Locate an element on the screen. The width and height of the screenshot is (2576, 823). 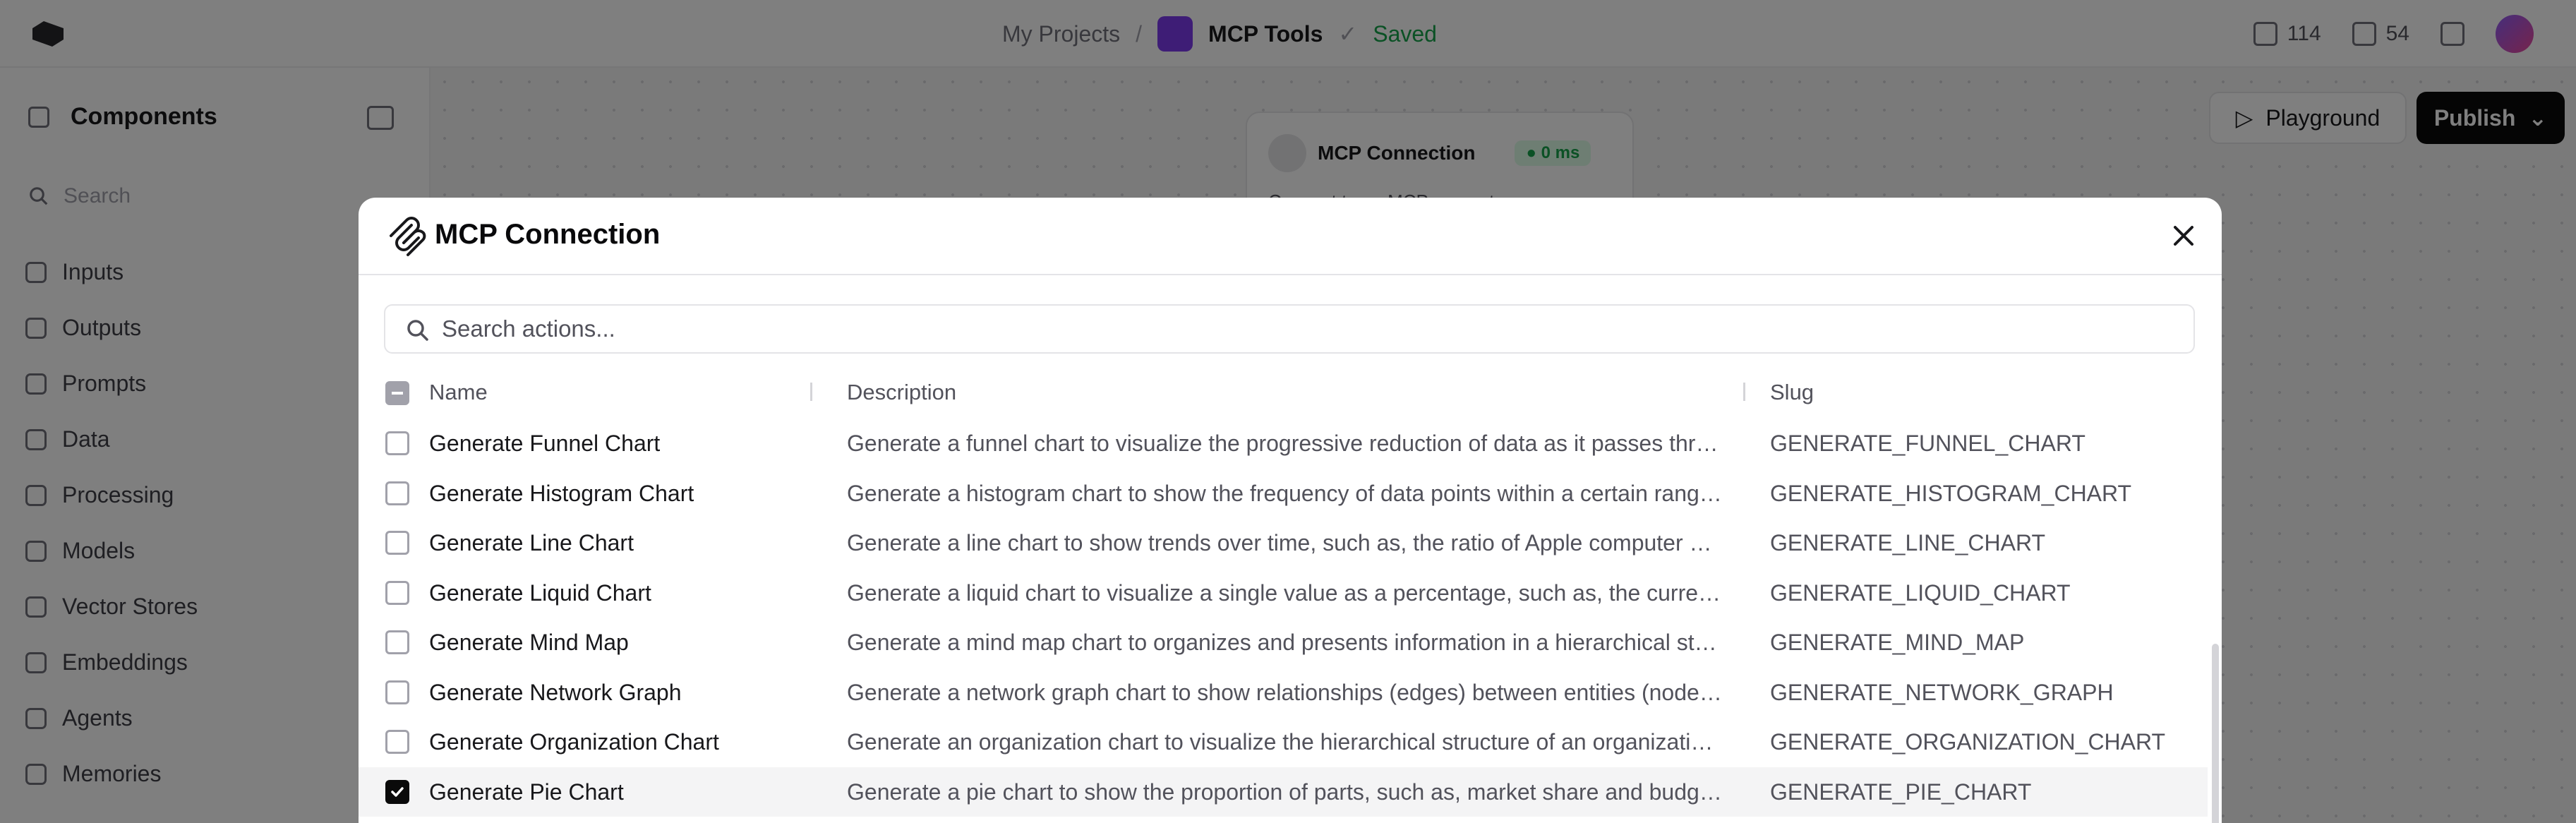
row-name: Generate Funnel Chart is located at coordinates (545, 444).